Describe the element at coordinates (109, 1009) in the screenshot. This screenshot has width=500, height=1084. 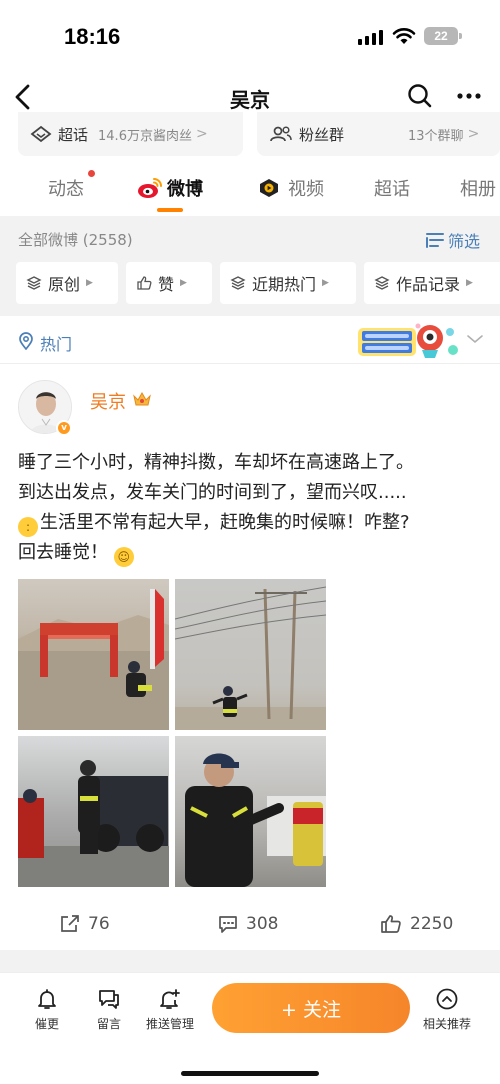
I see `message-button: 留言` at that location.